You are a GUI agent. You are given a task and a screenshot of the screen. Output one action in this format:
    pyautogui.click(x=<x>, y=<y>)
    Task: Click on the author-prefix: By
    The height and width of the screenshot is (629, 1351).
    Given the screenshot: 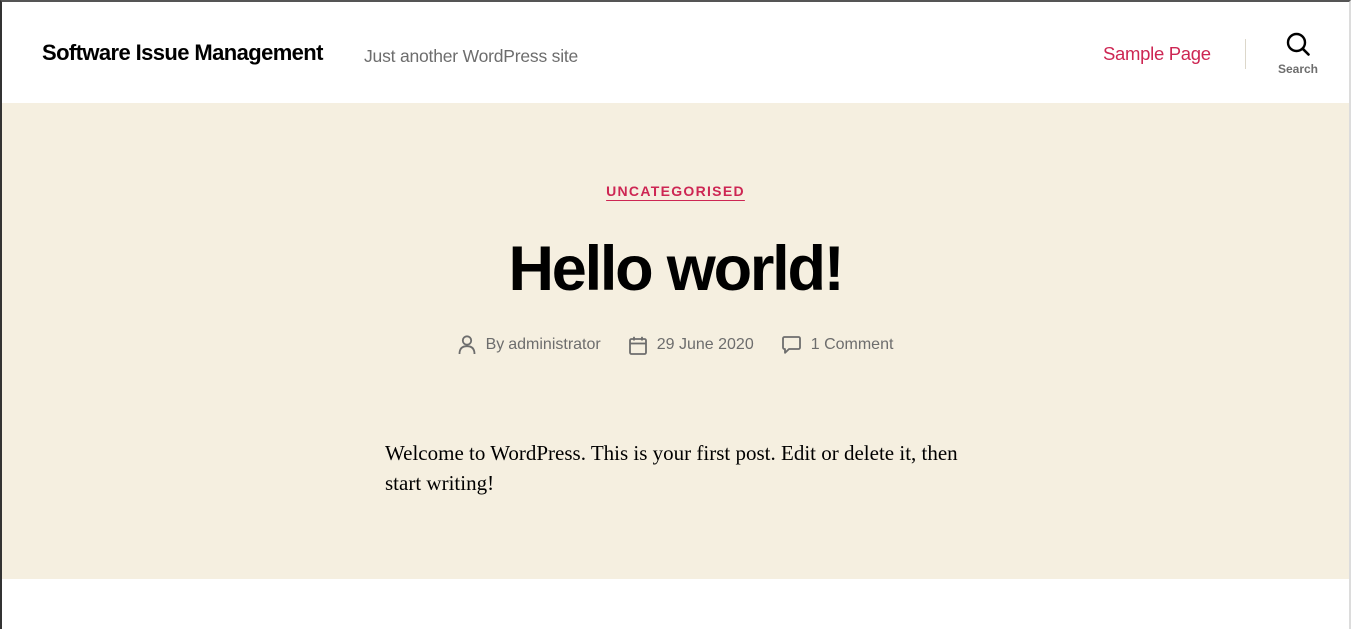 What is the action you would take?
    pyautogui.click(x=495, y=344)
    